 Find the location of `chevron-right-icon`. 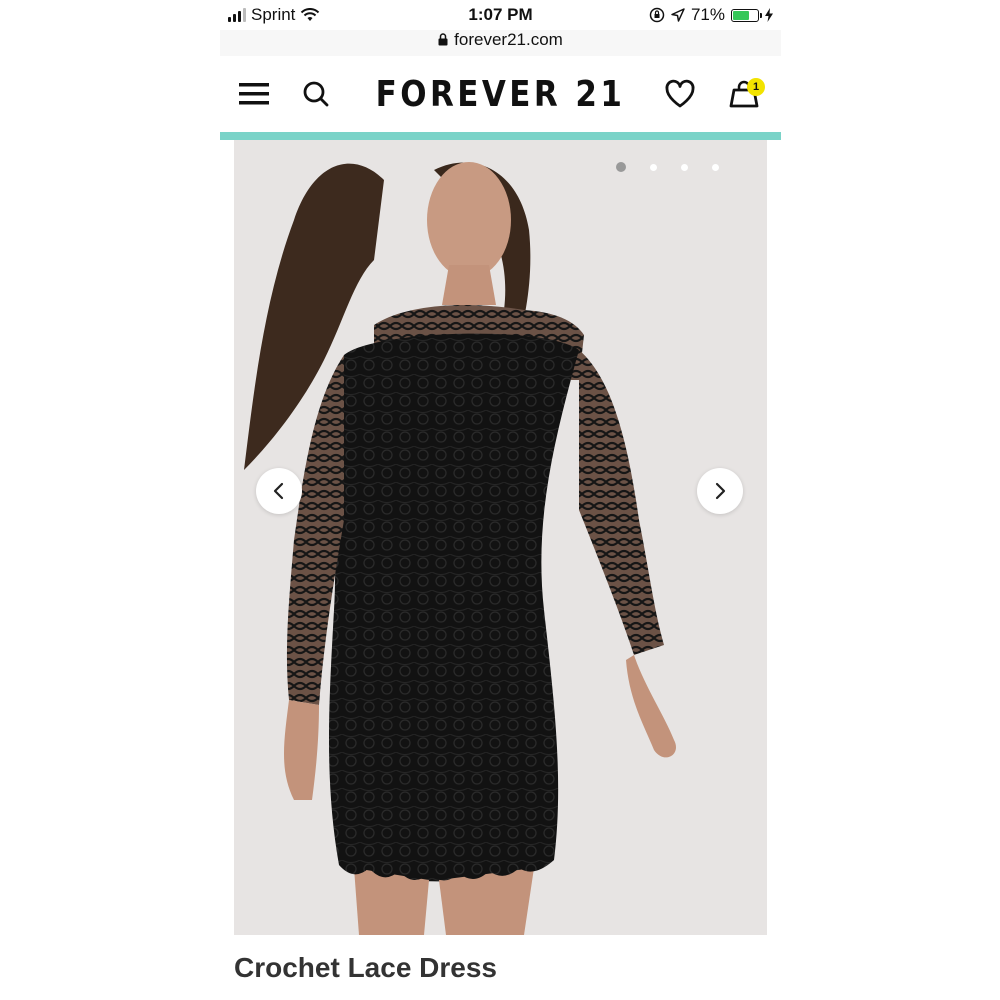

chevron-right-icon is located at coordinates (720, 491).